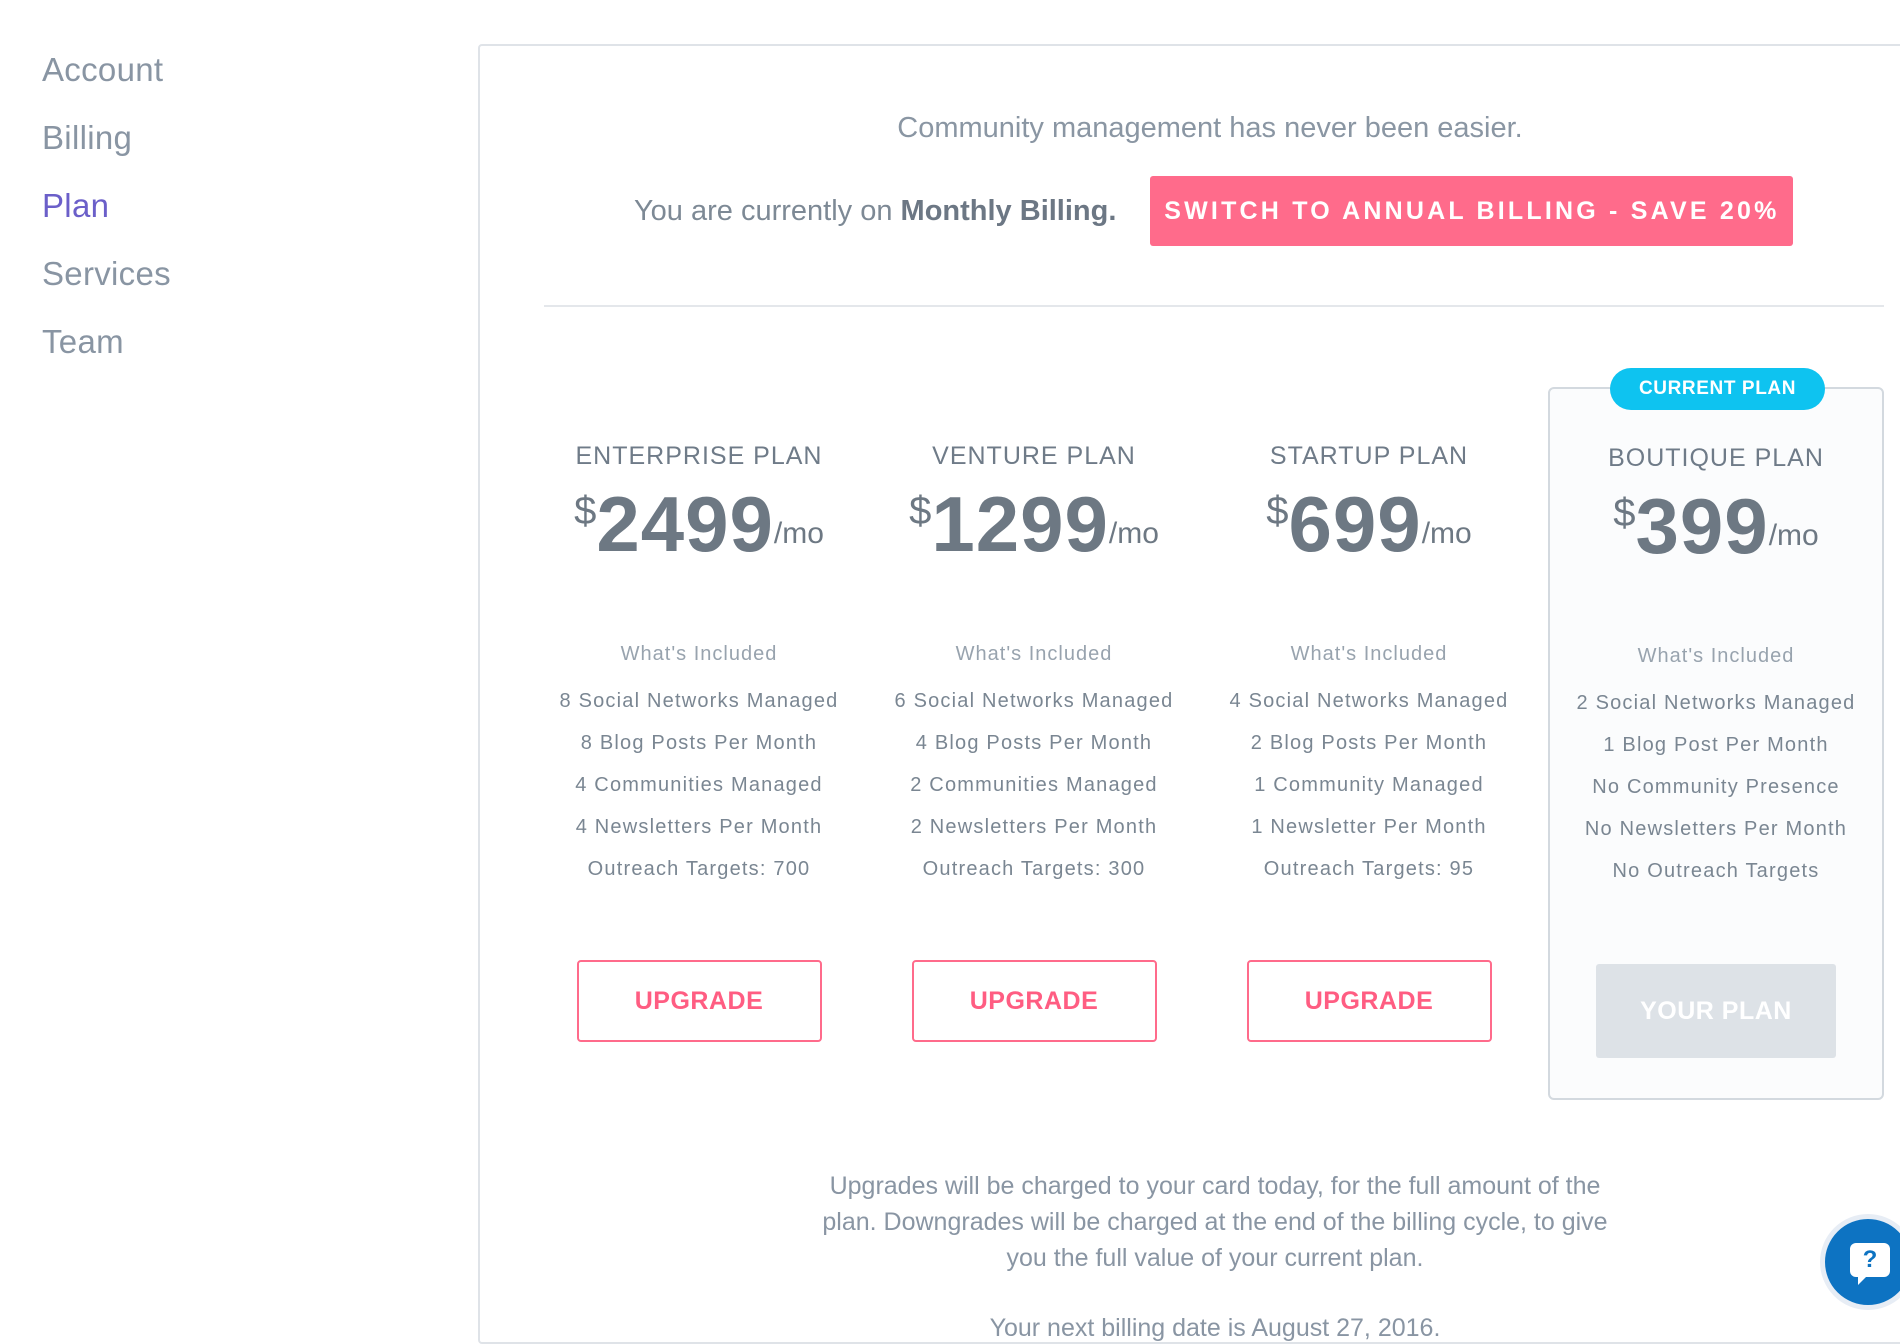 The image size is (1900, 1344). What do you see at coordinates (192, 138) in the screenshot?
I see `sidebar-item-billing: Billing` at bounding box center [192, 138].